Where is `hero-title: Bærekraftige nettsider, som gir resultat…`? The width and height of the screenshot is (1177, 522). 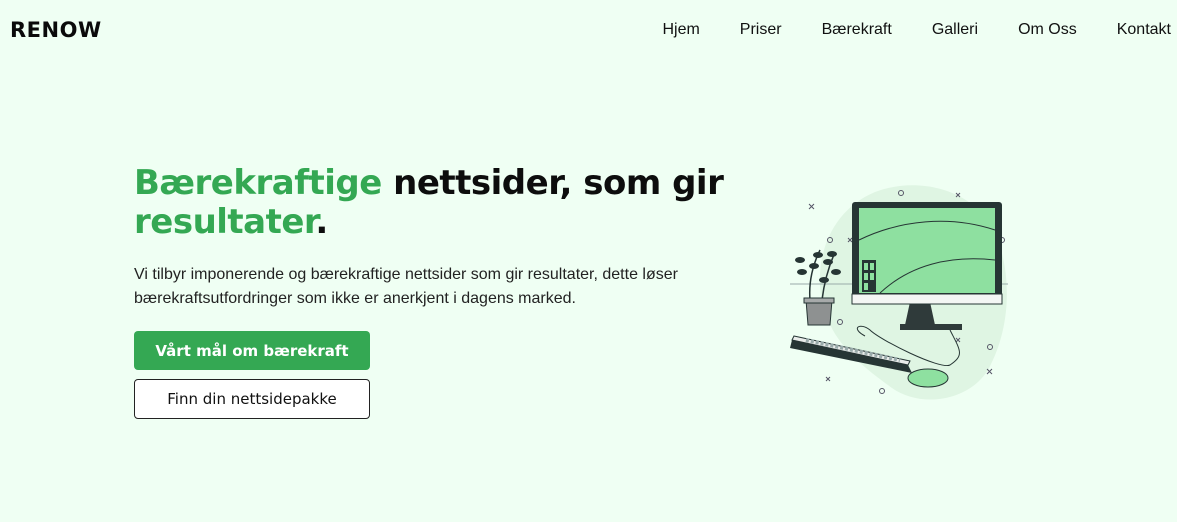 hero-title: Bærekraftige nettsider, som gir resultat… is located at coordinates (444, 203).